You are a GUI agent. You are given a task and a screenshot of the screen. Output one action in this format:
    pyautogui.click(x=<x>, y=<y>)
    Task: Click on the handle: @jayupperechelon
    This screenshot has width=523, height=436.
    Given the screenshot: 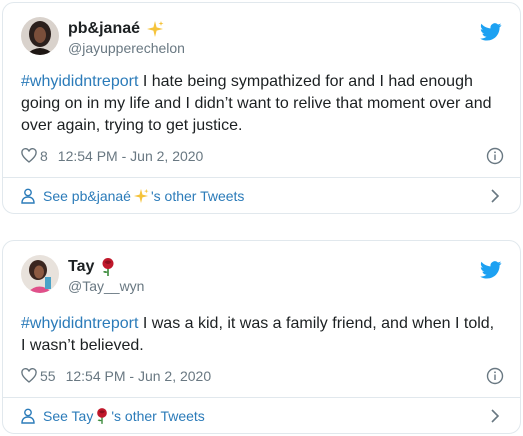 What is the action you would take?
    pyautogui.click(x=126, y=48)
    